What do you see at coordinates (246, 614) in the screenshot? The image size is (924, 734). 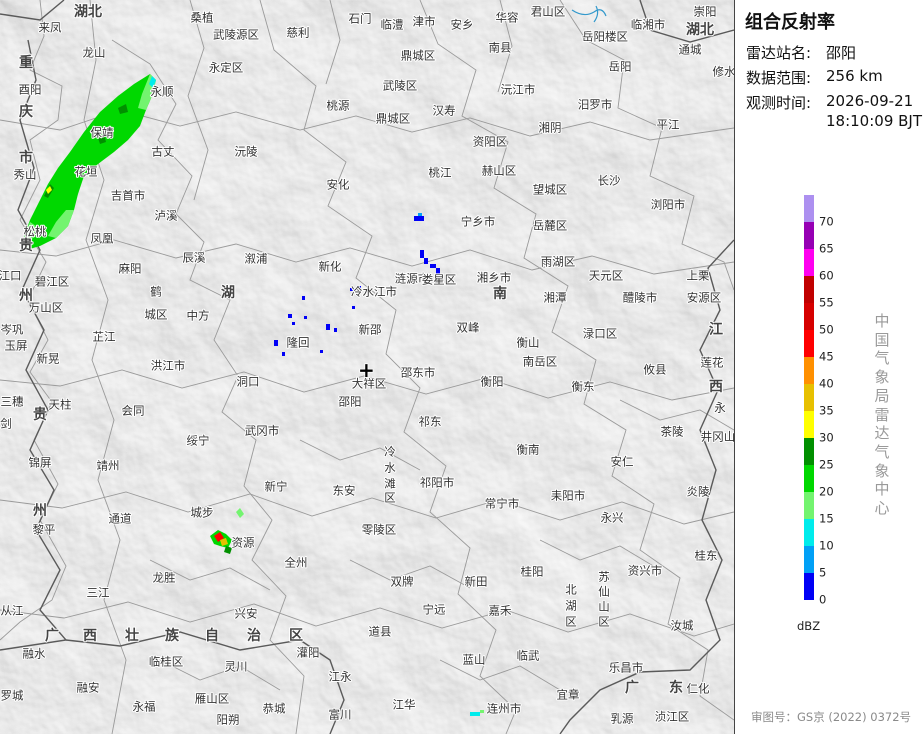 I see `place-label: 兴安` at bounding box center [246, 614].